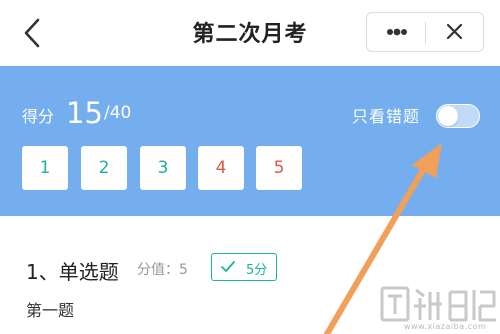  I want to click on question-button-2: 2, so click(104, 168).